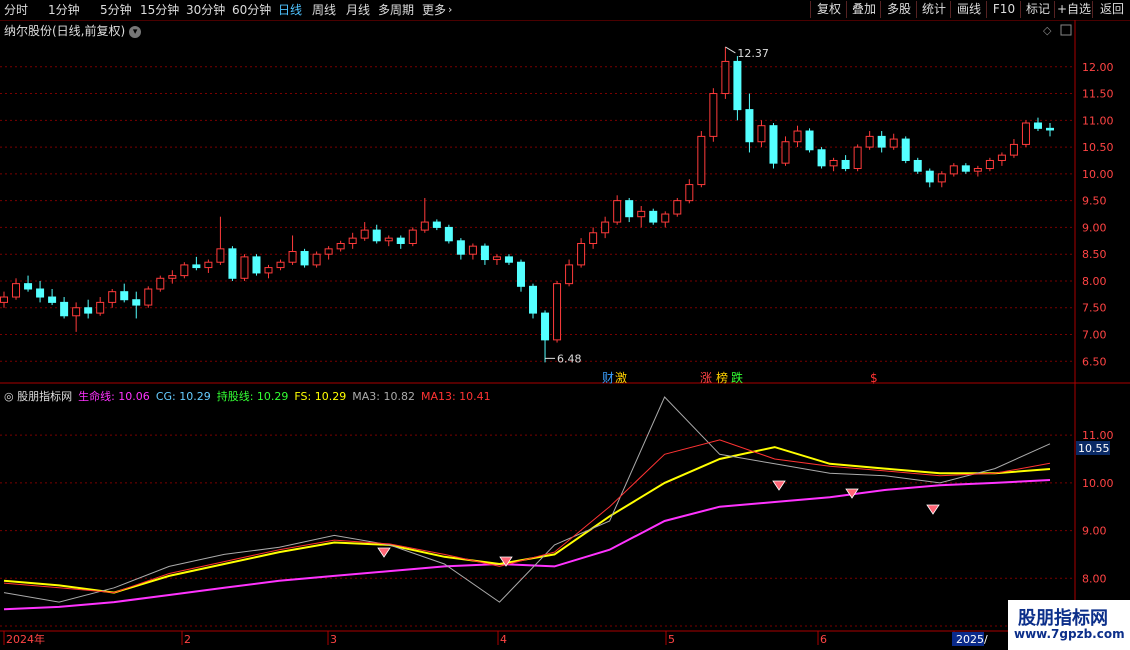  I want to click on event-marker-2: 涨, so click(706, 377).